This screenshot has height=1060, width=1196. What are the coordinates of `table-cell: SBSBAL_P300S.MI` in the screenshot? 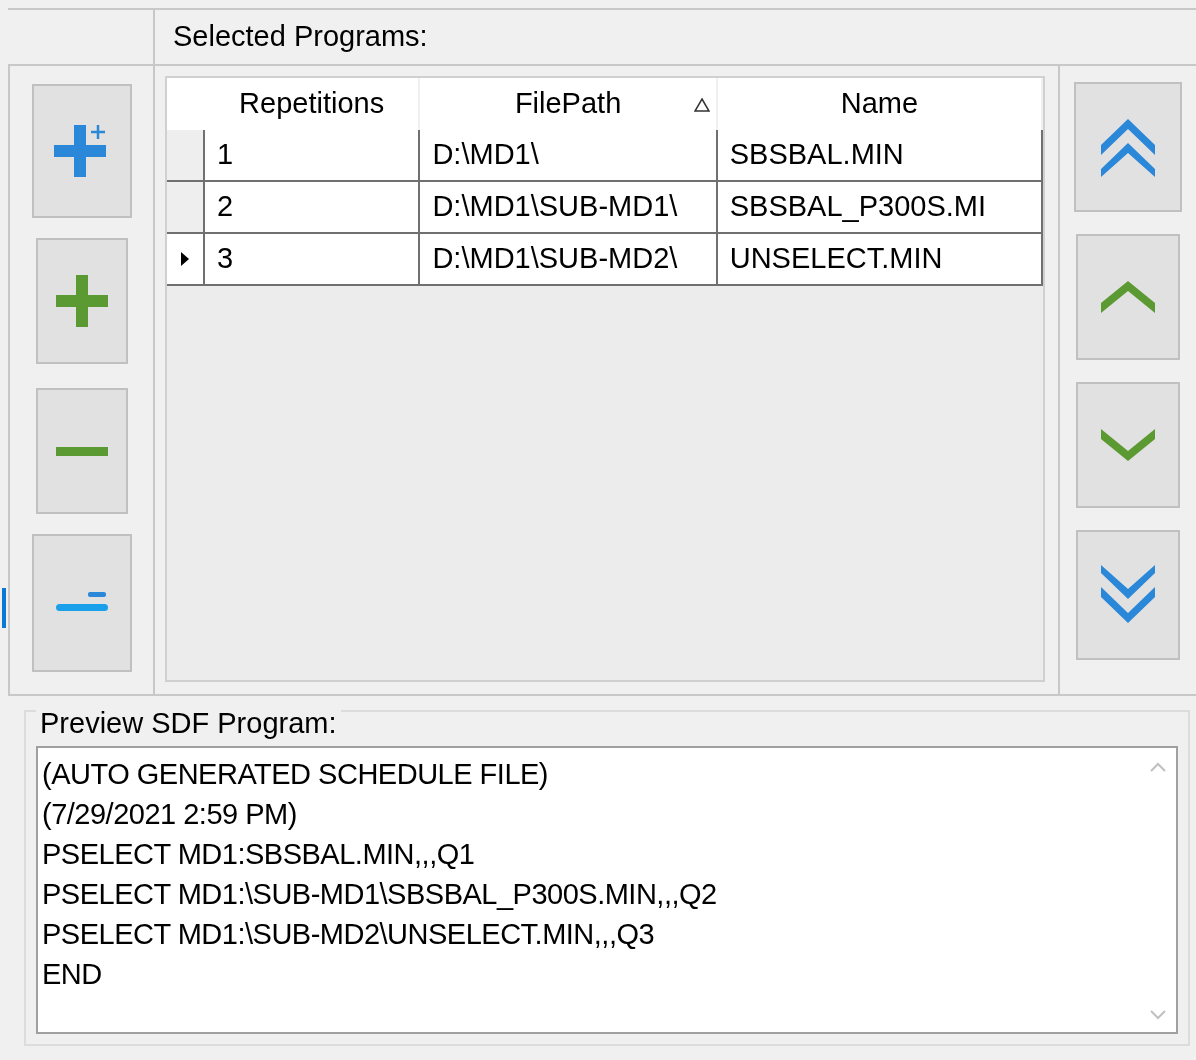 It's located at (880, 207).